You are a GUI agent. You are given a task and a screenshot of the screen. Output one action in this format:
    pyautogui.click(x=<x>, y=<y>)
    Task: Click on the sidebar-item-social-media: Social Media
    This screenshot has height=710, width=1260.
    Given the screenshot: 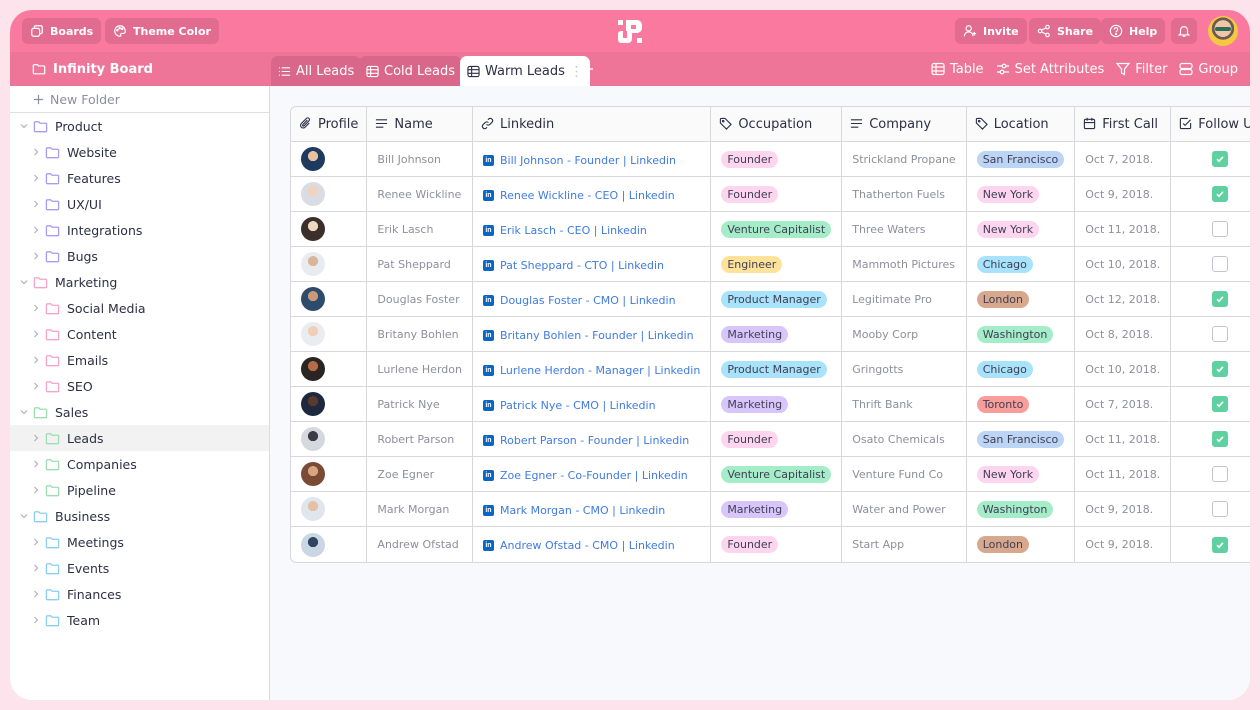 What is the action you would take?
    pyautogui.click(x=139, y=308)
    